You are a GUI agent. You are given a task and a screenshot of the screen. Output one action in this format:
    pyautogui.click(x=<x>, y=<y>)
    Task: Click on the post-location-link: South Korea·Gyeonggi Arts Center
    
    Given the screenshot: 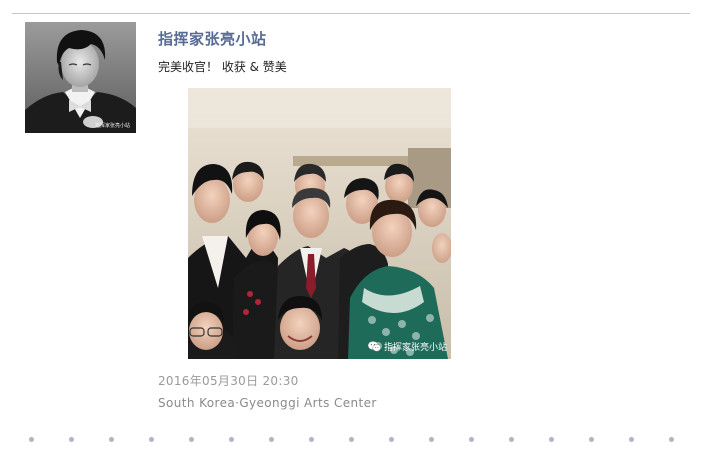 What is the action you would take?
    pyautogui.click(x=267, y=403)
    